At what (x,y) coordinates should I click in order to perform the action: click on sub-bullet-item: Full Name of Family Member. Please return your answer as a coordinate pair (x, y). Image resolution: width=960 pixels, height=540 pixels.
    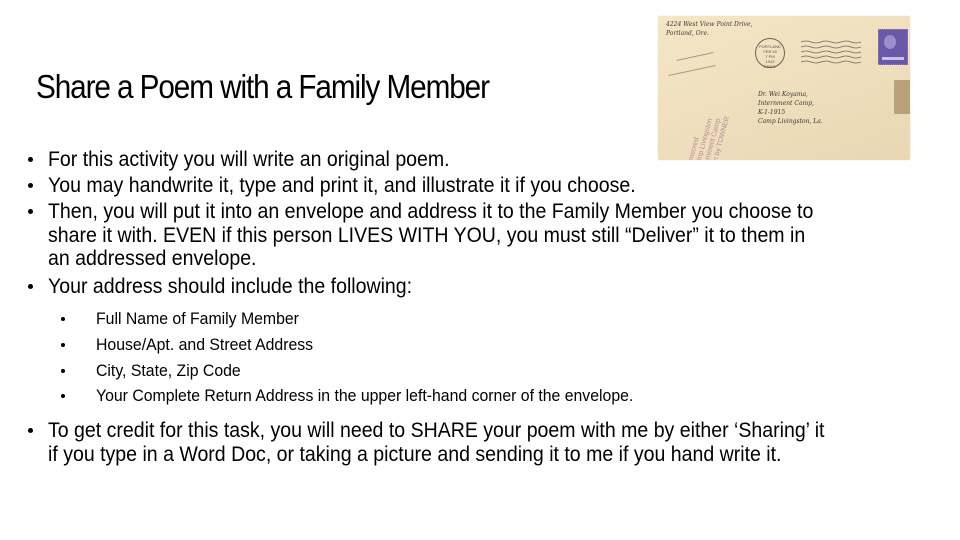
    Looking at the image, I should click on (472, 319).